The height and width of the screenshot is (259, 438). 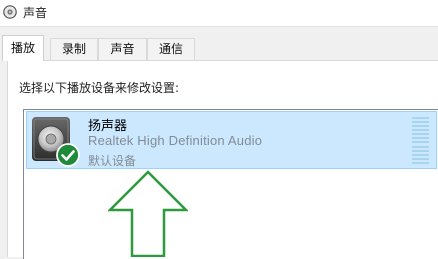 I want to click on tab-label: 录制, so click(x=73, y=49).